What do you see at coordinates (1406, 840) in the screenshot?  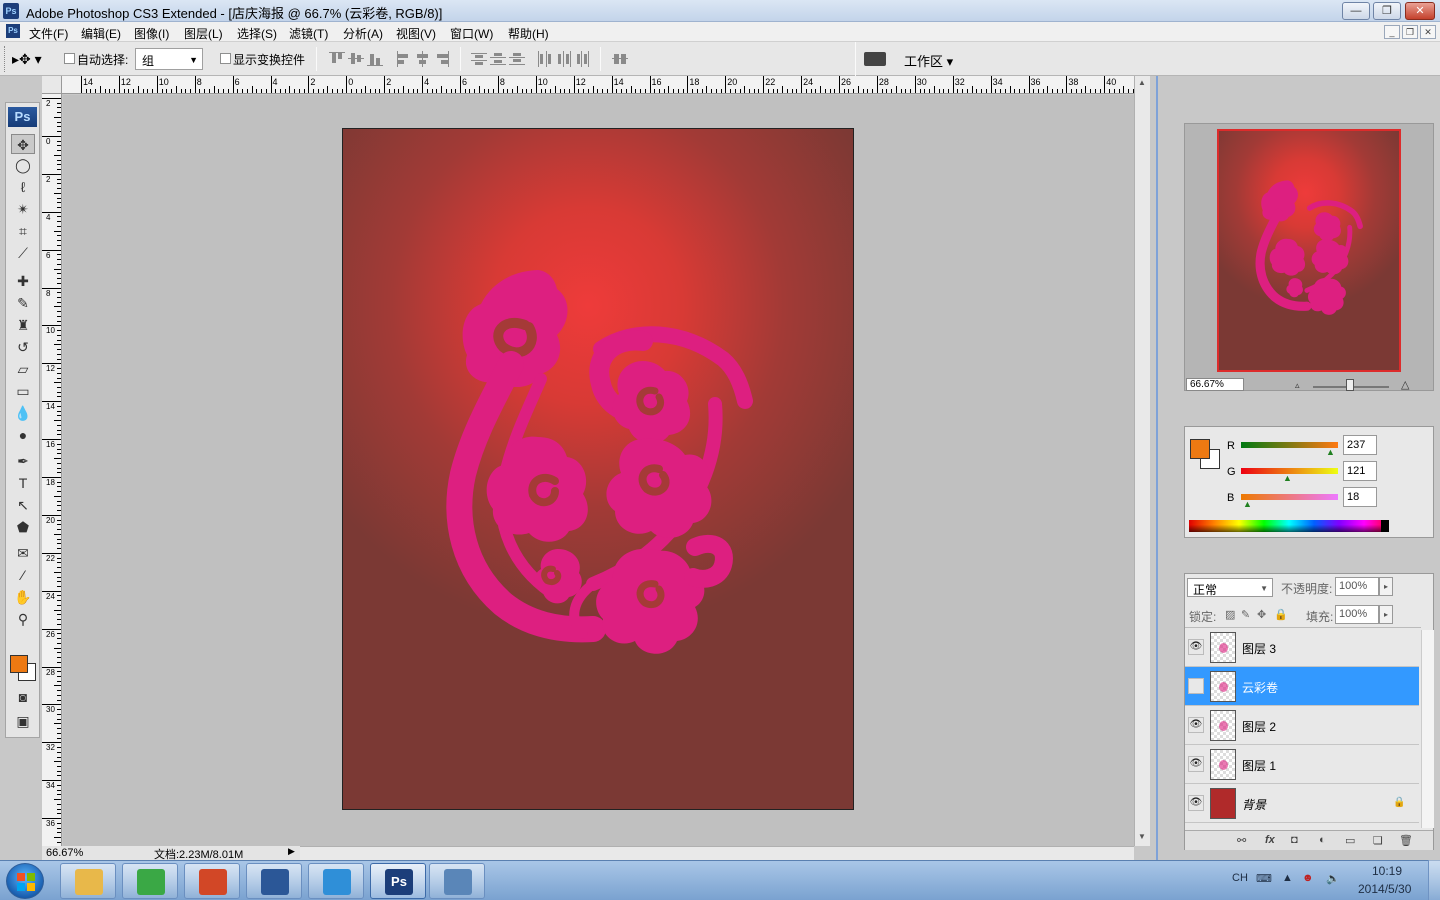 I see `delete-layer-icon: 🗑` at bounding box center [1406, 840].